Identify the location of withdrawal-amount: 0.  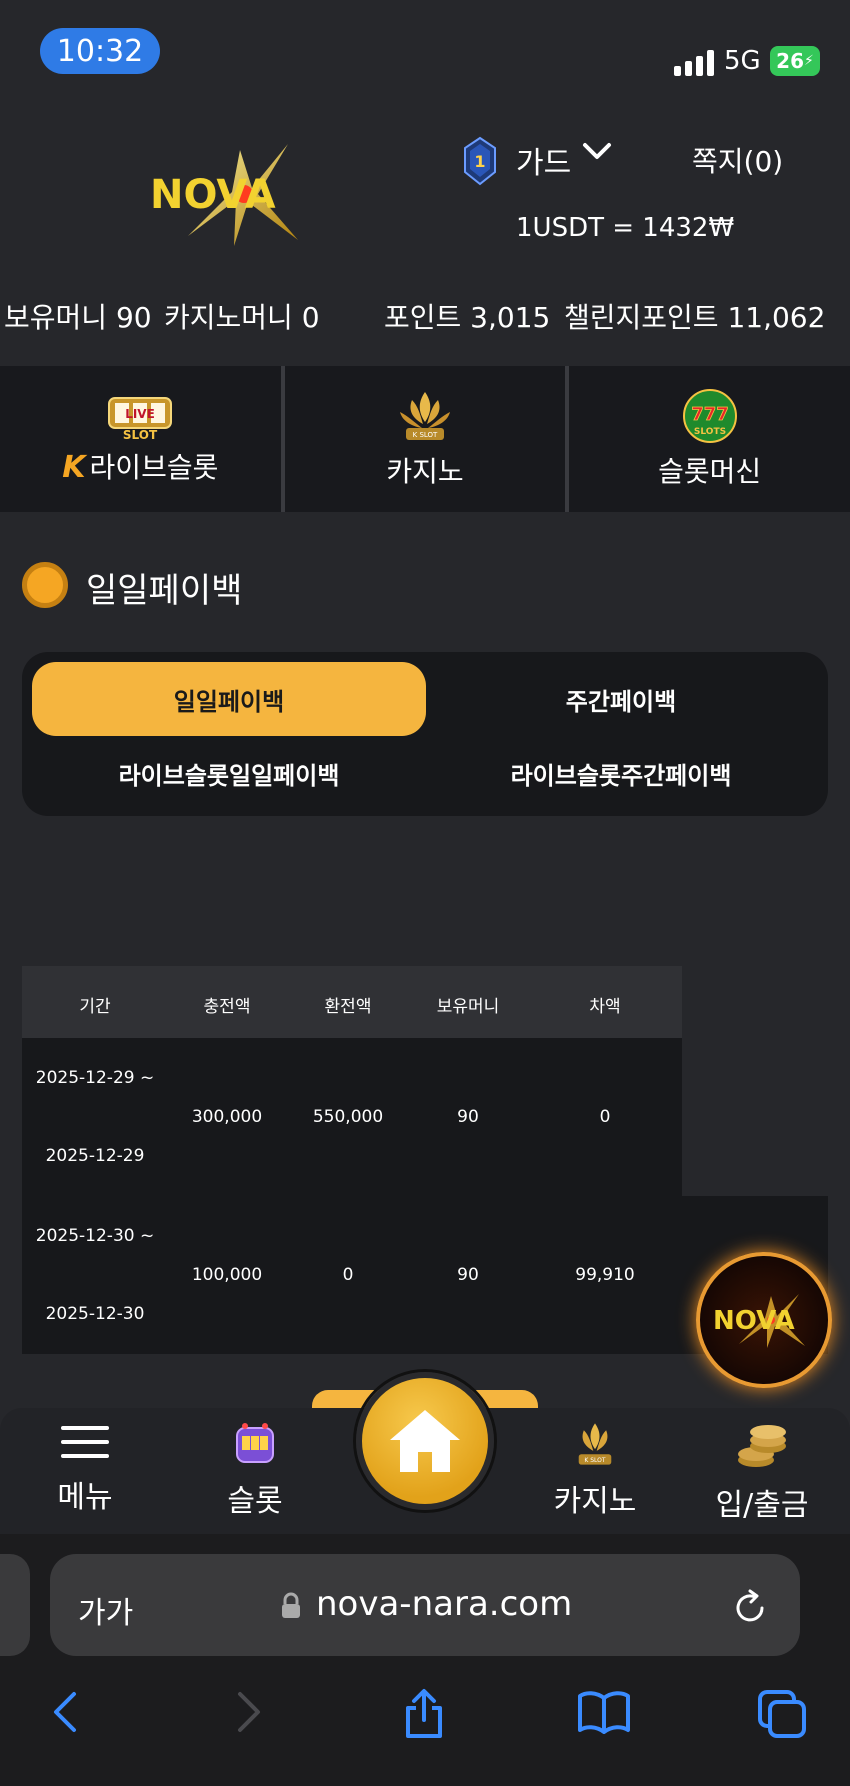
(348, 1275).